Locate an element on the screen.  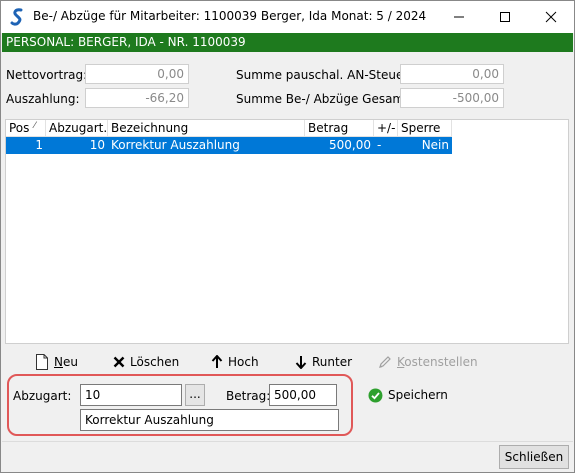
move-up-label: Hoch is located at coordinates (243, 362).